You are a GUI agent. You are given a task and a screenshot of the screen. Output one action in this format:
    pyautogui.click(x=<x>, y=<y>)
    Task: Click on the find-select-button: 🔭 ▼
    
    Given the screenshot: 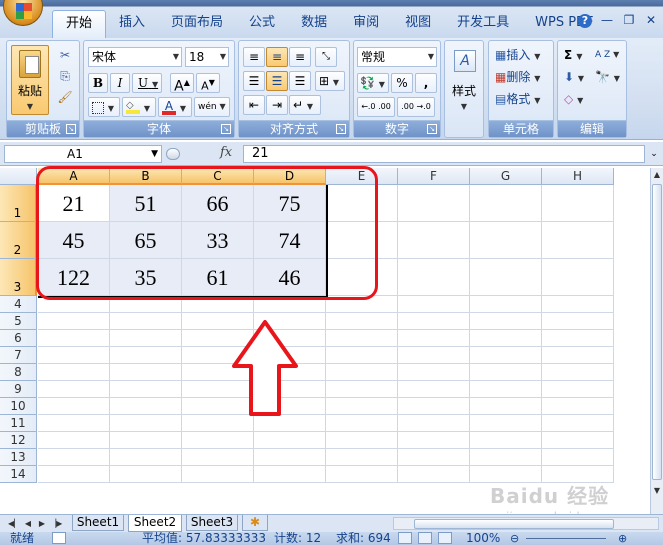 What is the action you would take?
    pyautogui.click(x=608, y=77)
    